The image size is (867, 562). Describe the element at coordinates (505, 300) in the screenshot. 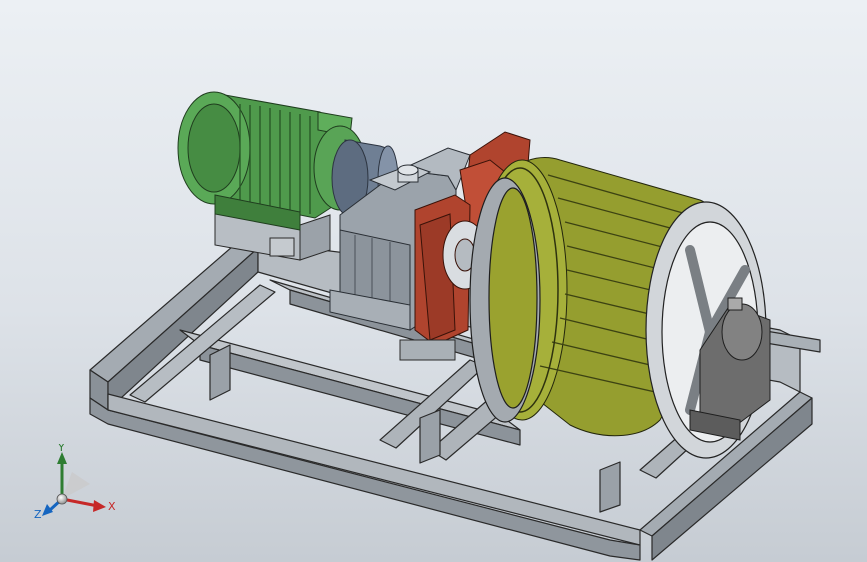

I see `drum-front-flange` at that location.